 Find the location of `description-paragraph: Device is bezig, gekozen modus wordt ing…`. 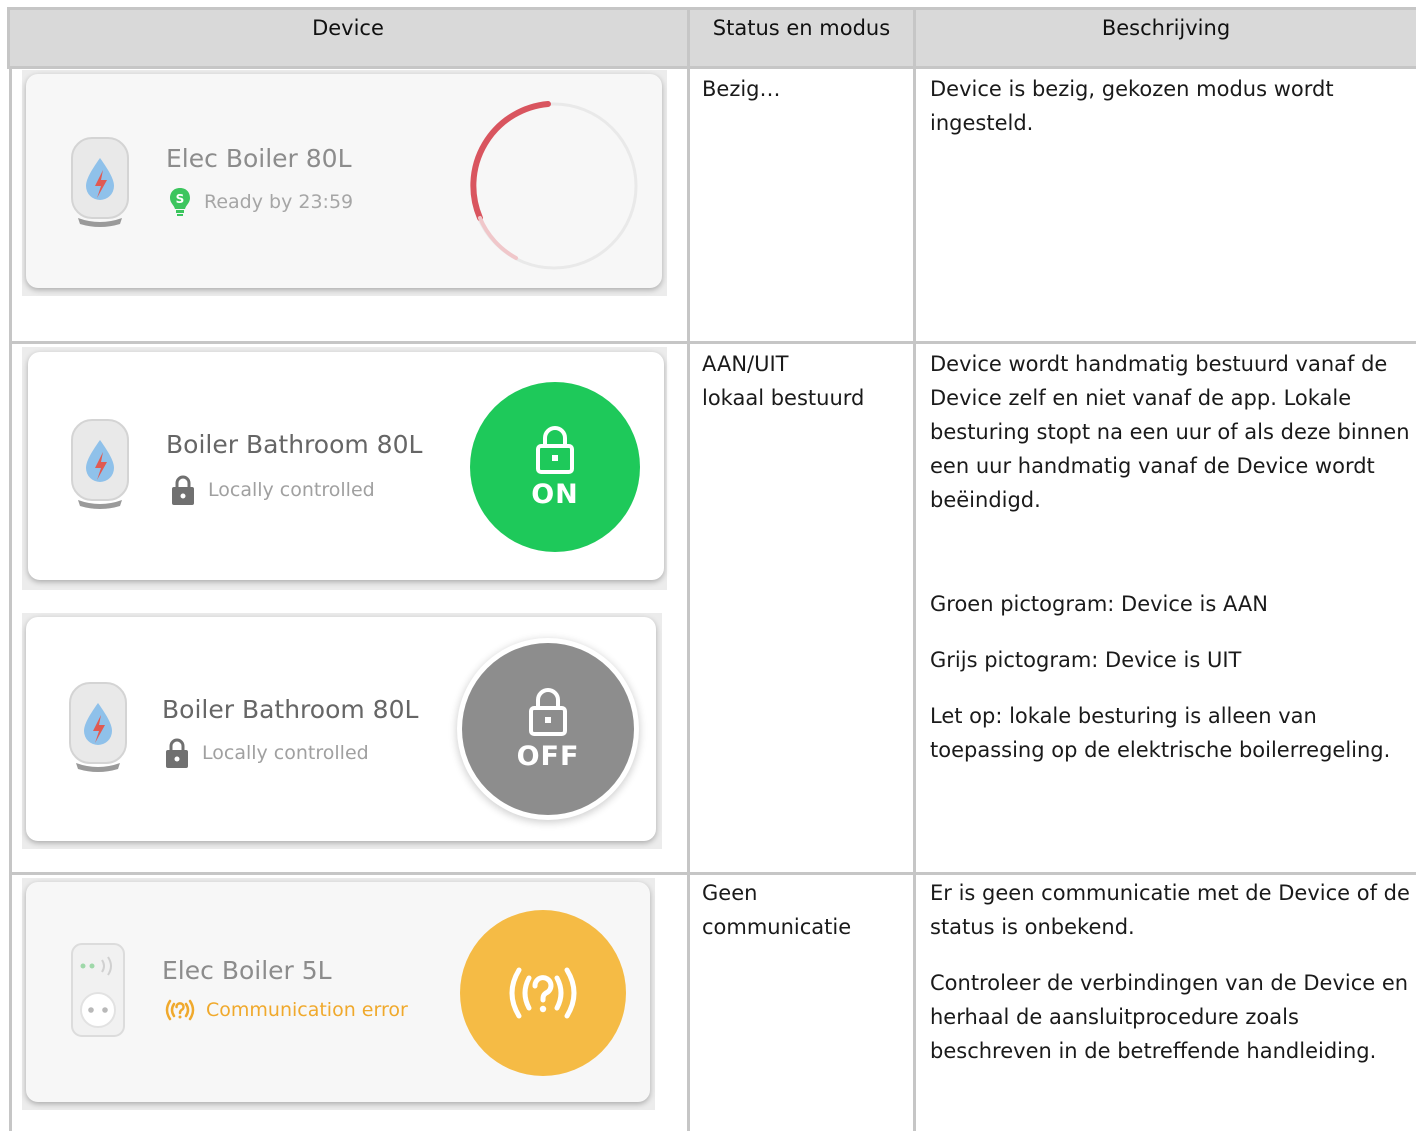

description-paragraph: Device is bezig, gekozen modus wordt ing… is located at coordinates (1132, 106).